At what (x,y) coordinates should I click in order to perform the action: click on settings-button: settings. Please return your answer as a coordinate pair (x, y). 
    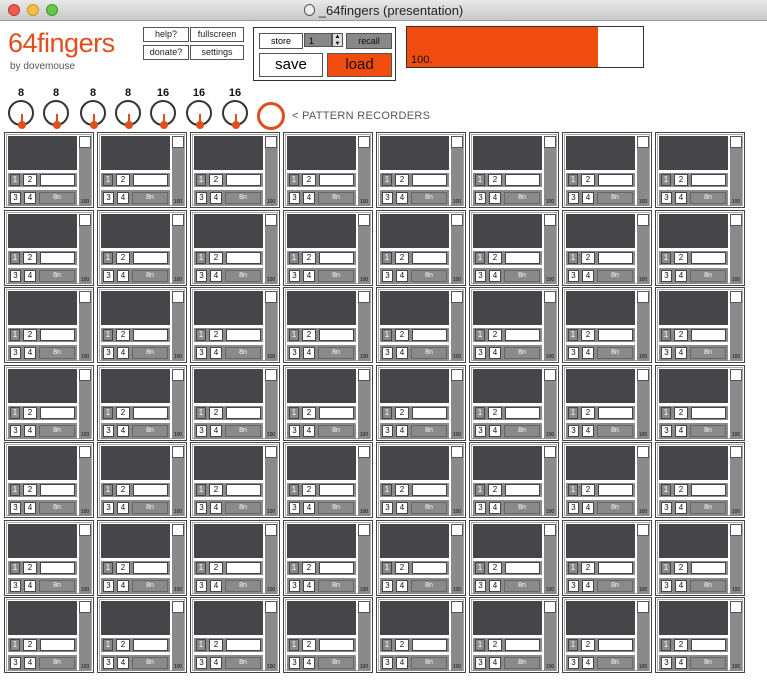
    Looking at the image, I should click on (217, 52).